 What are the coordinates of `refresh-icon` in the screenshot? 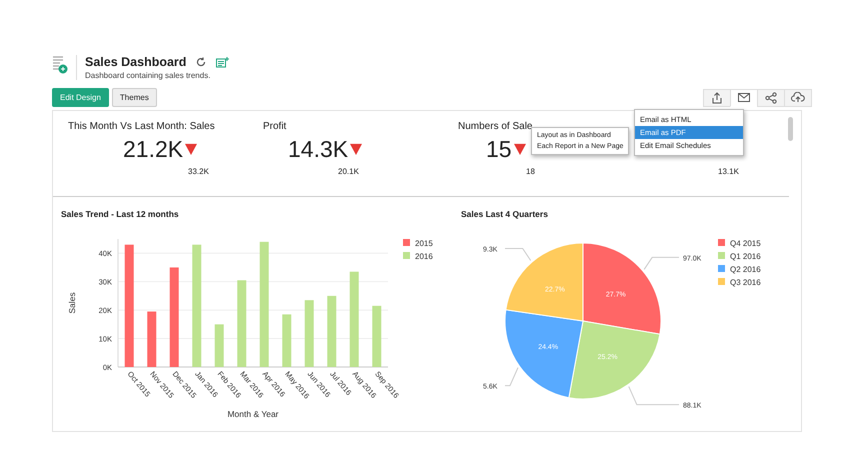 It's located at (201, 62).